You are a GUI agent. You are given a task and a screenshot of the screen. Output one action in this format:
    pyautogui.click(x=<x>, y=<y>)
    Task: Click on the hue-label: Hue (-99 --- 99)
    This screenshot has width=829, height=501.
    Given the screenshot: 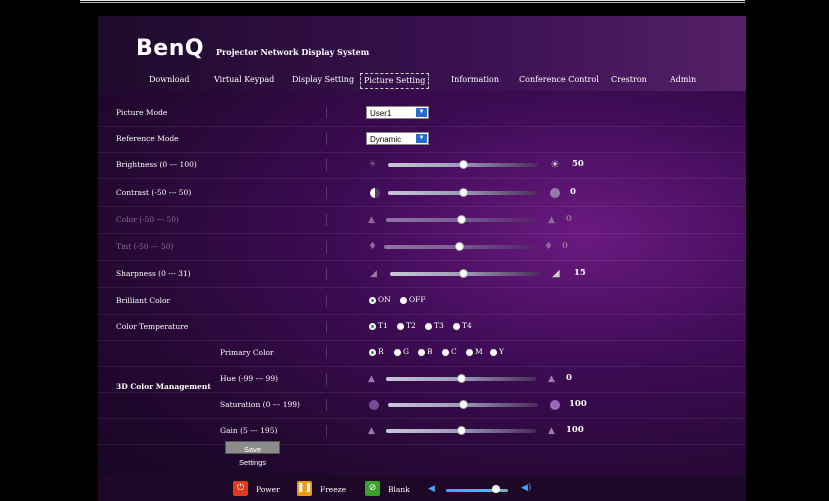 What is the action you would take?
    pyautogui.click(x=249, y=378)
    